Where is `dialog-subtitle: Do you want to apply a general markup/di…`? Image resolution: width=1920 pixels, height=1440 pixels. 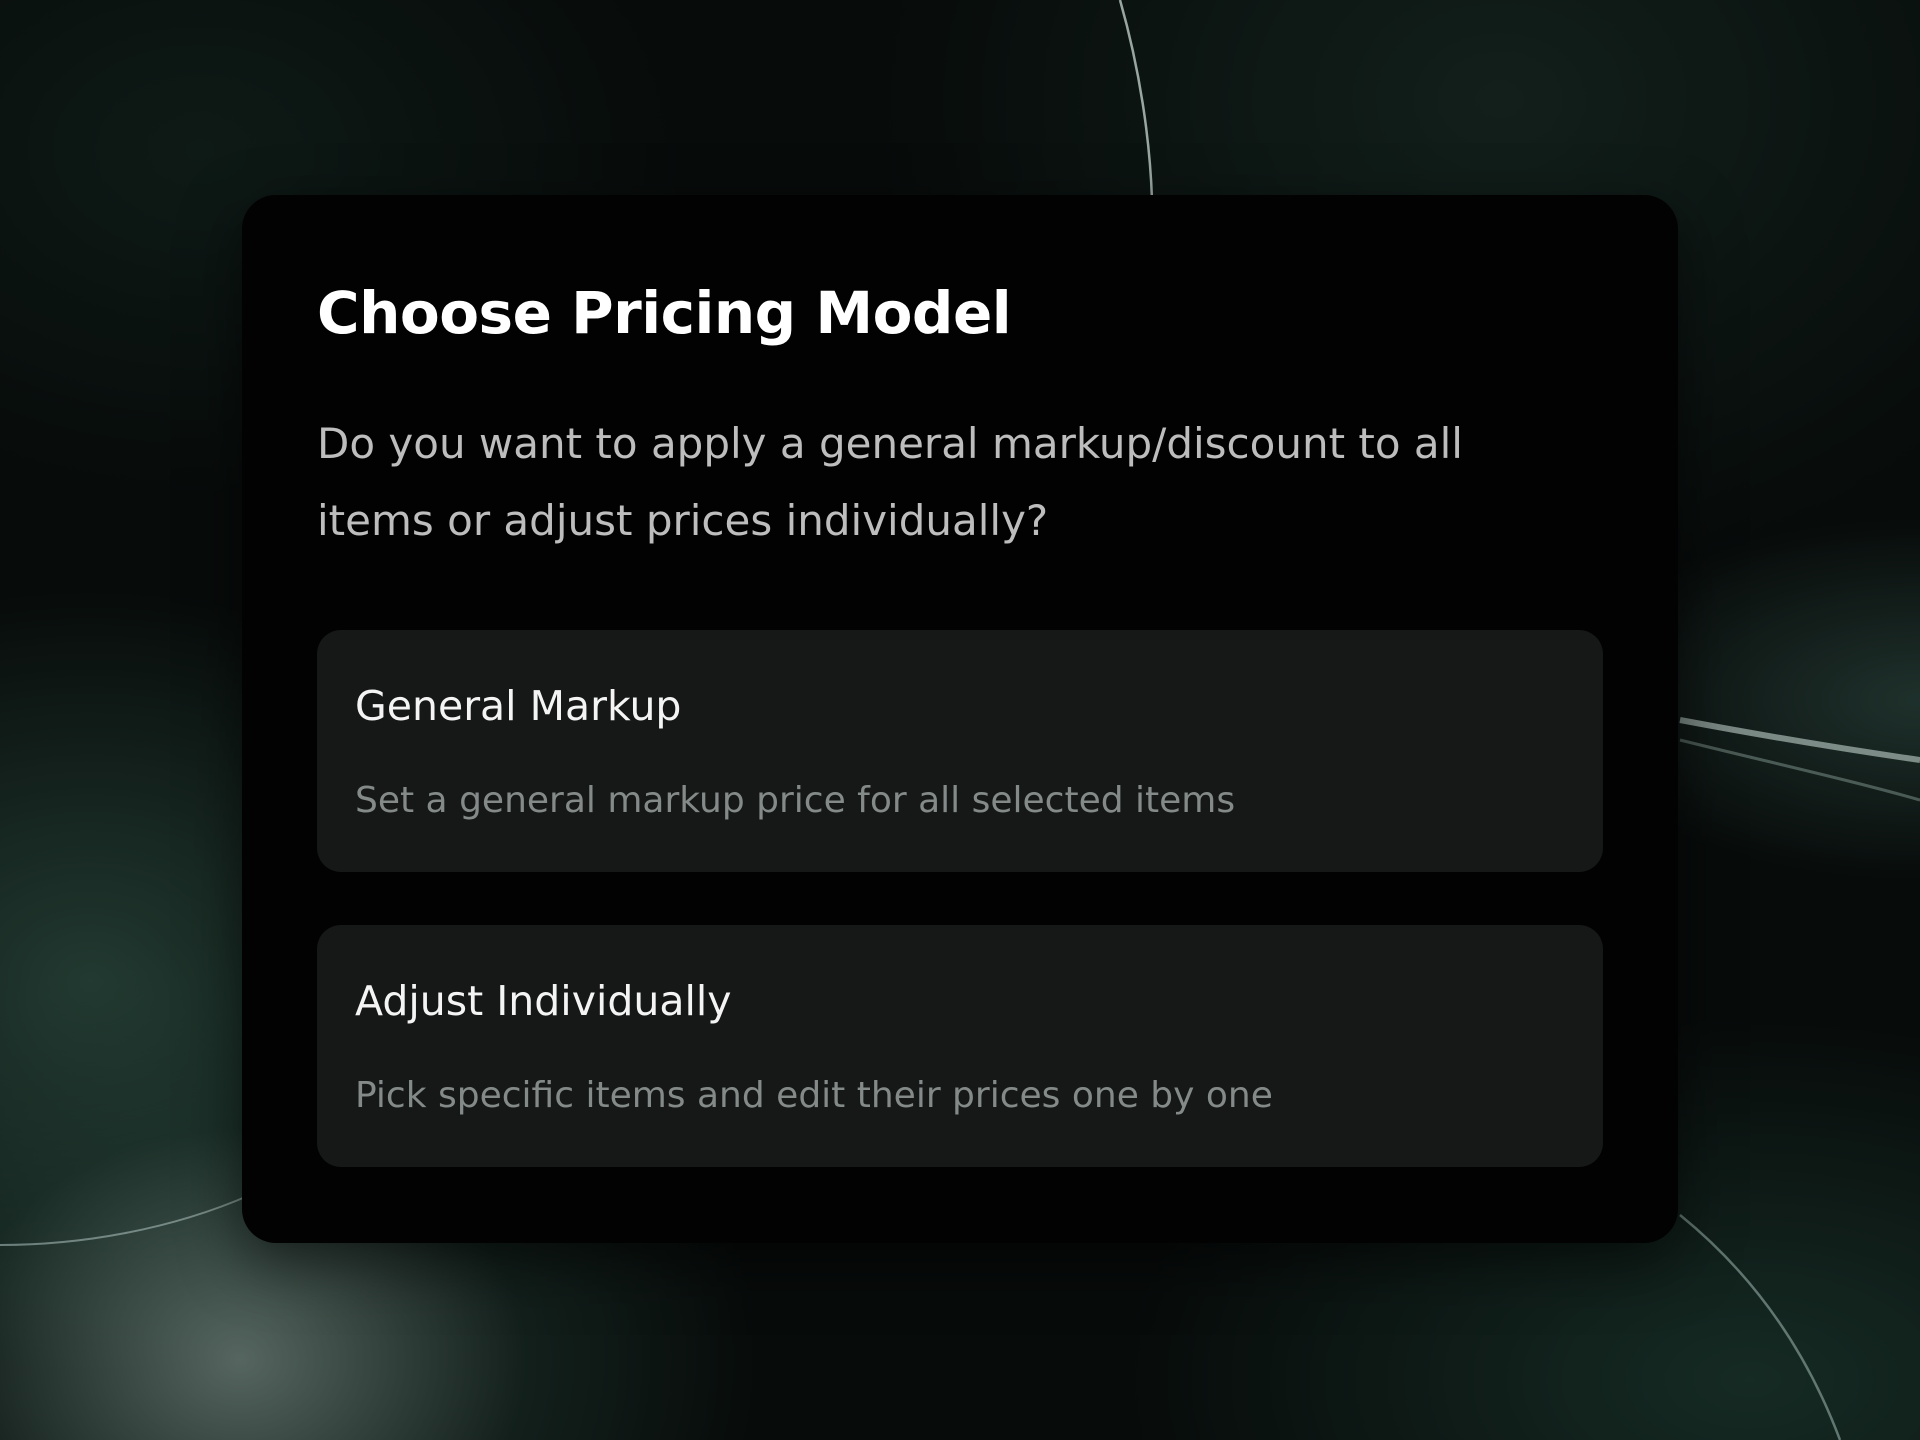
dialog-subtitle: Do you want to apply a general markup/di… is located at coordinates (890, 482).